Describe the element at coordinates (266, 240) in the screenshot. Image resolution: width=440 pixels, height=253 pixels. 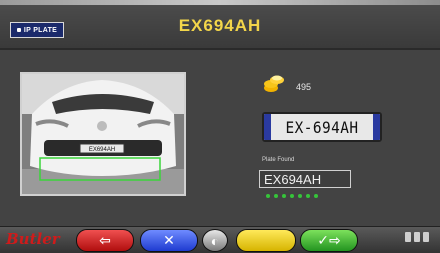
I see `yellow-button` at that location.